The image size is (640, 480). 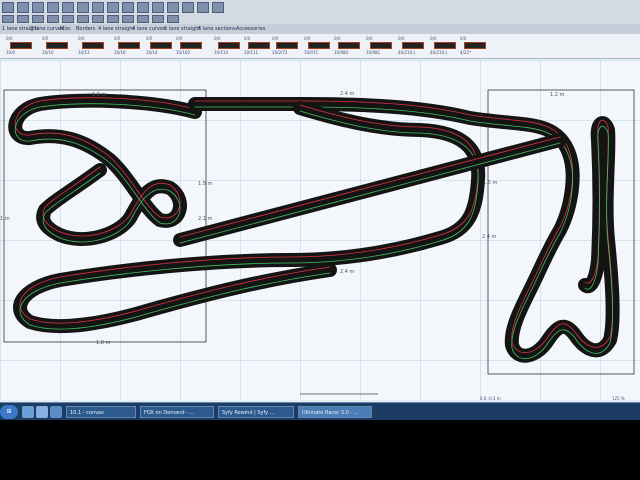 What do you see at coordinates (8, 7) in the screenshot?
I see `new-icon` at bounding box center [8, 7].